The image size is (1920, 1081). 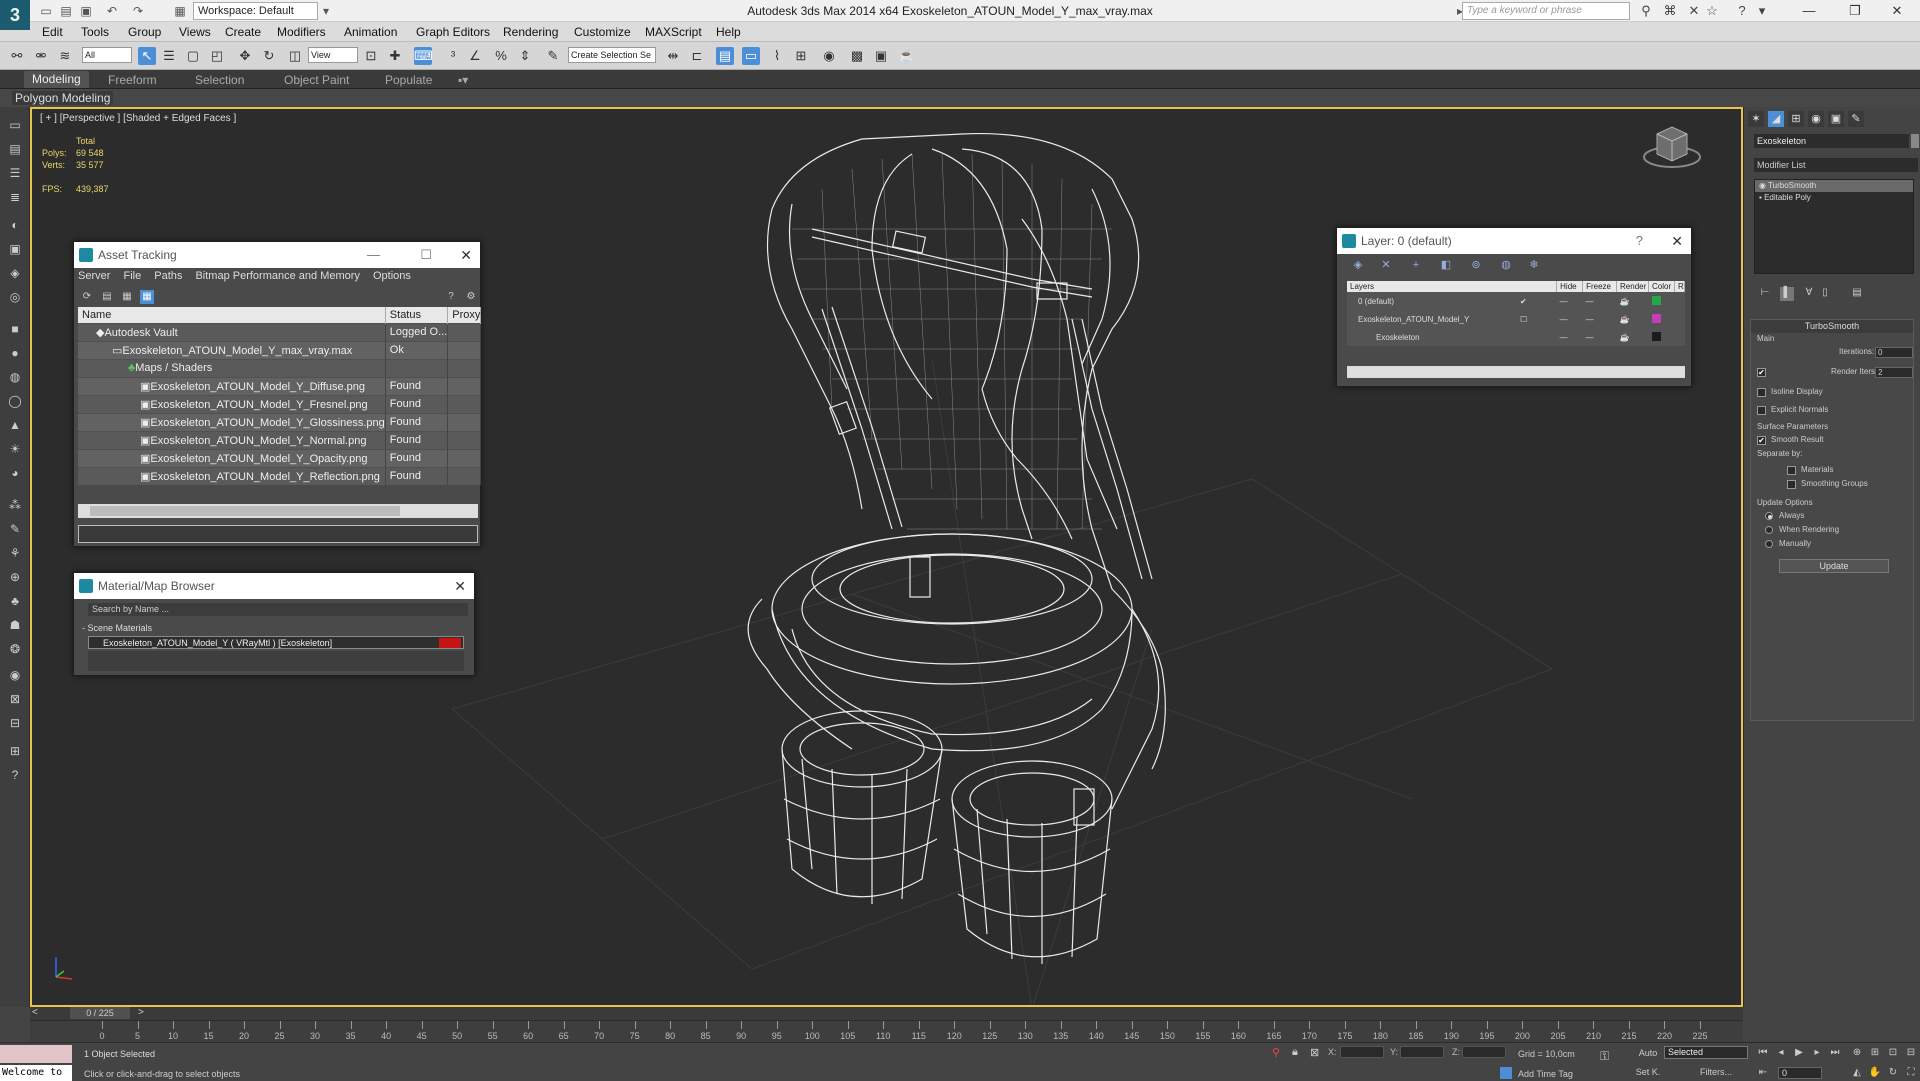 I want to click on pivot-center-icon: ⊡, so click(x=371, y=56).